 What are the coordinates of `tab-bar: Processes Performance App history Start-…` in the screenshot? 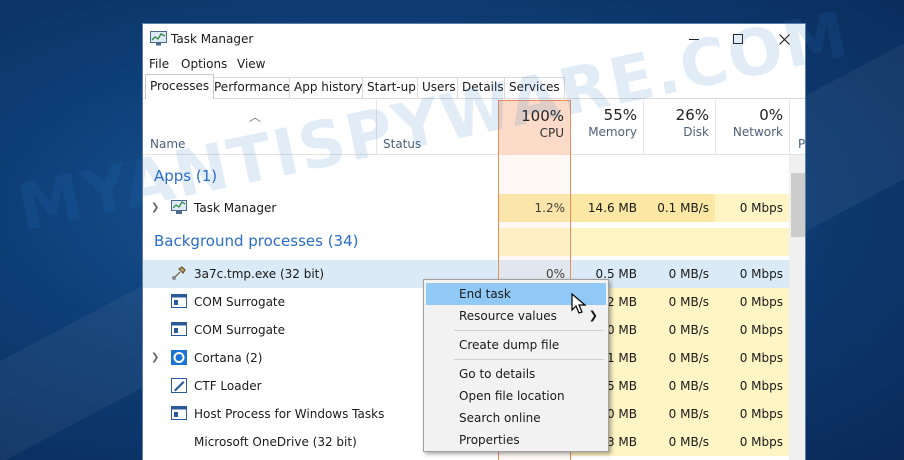 It's located at (474, 86).